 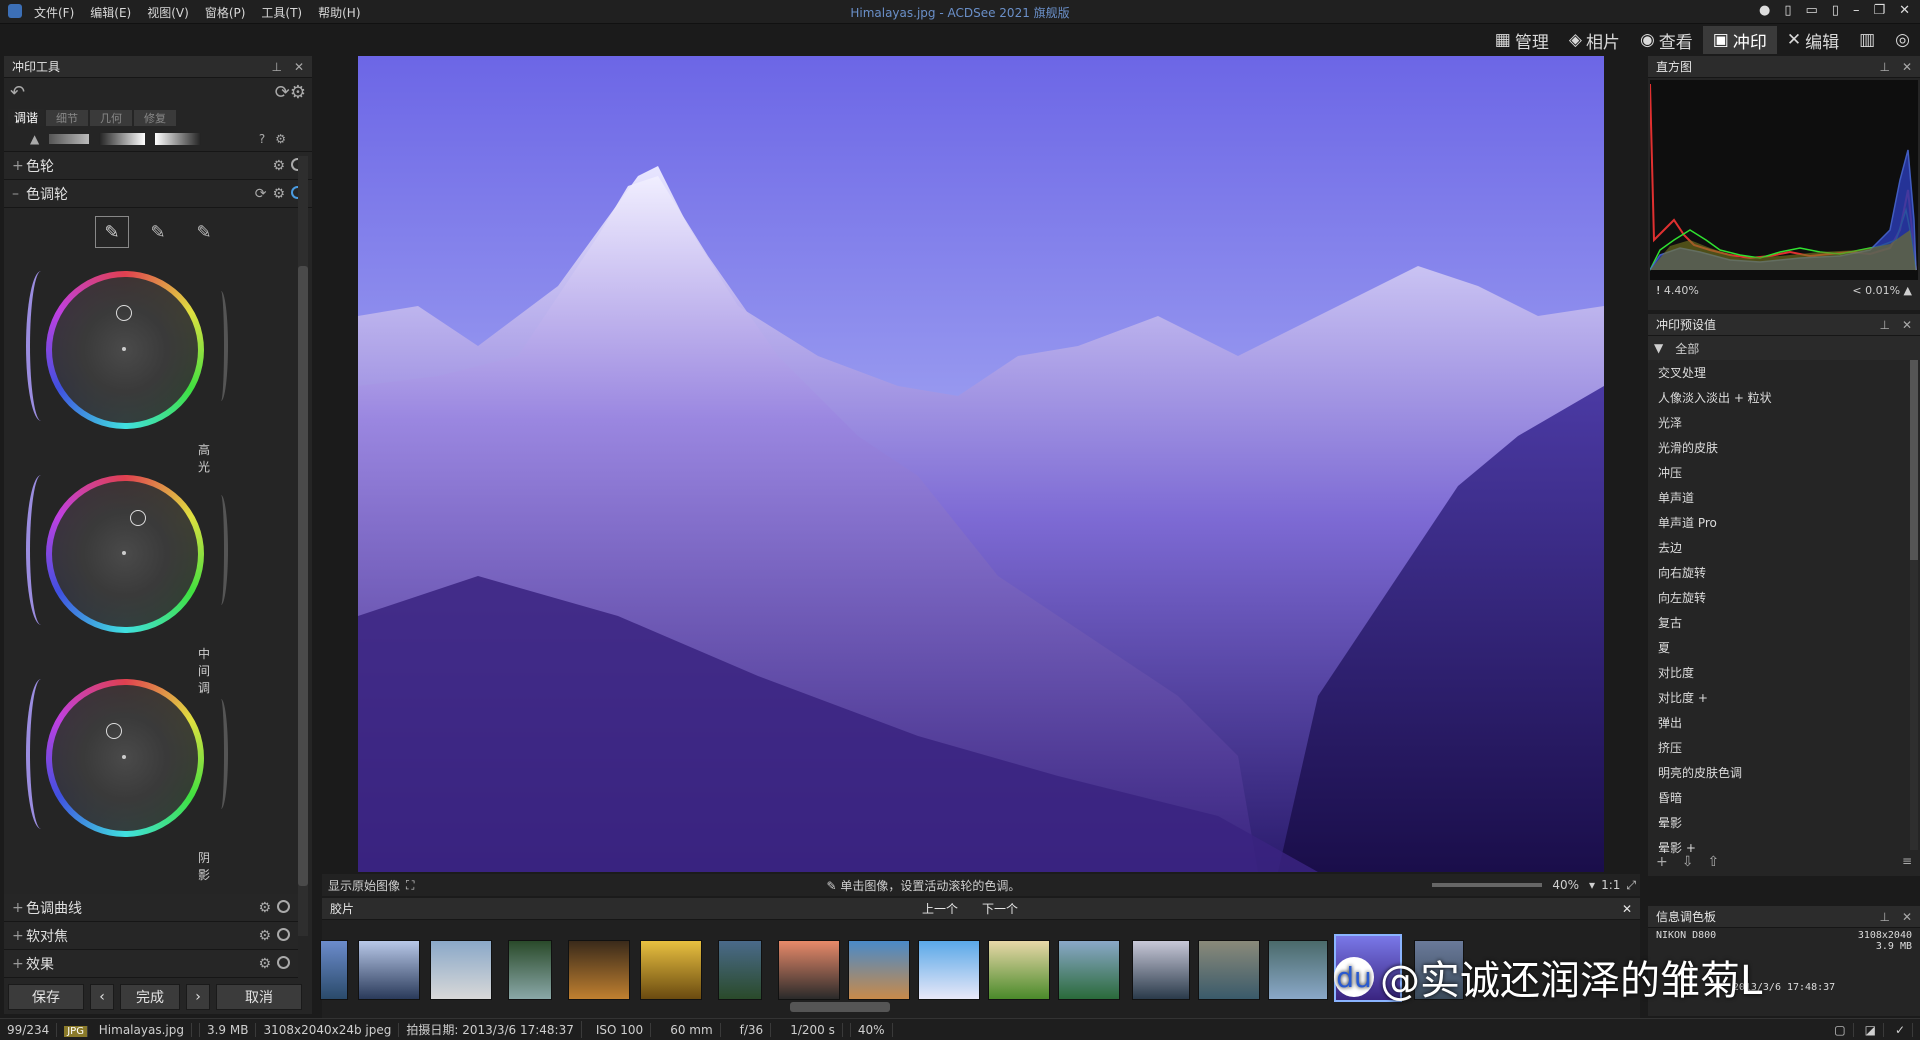 I want to click on section-soft-focus: + 软对焦 ⚙, so click(x=151, y=936).